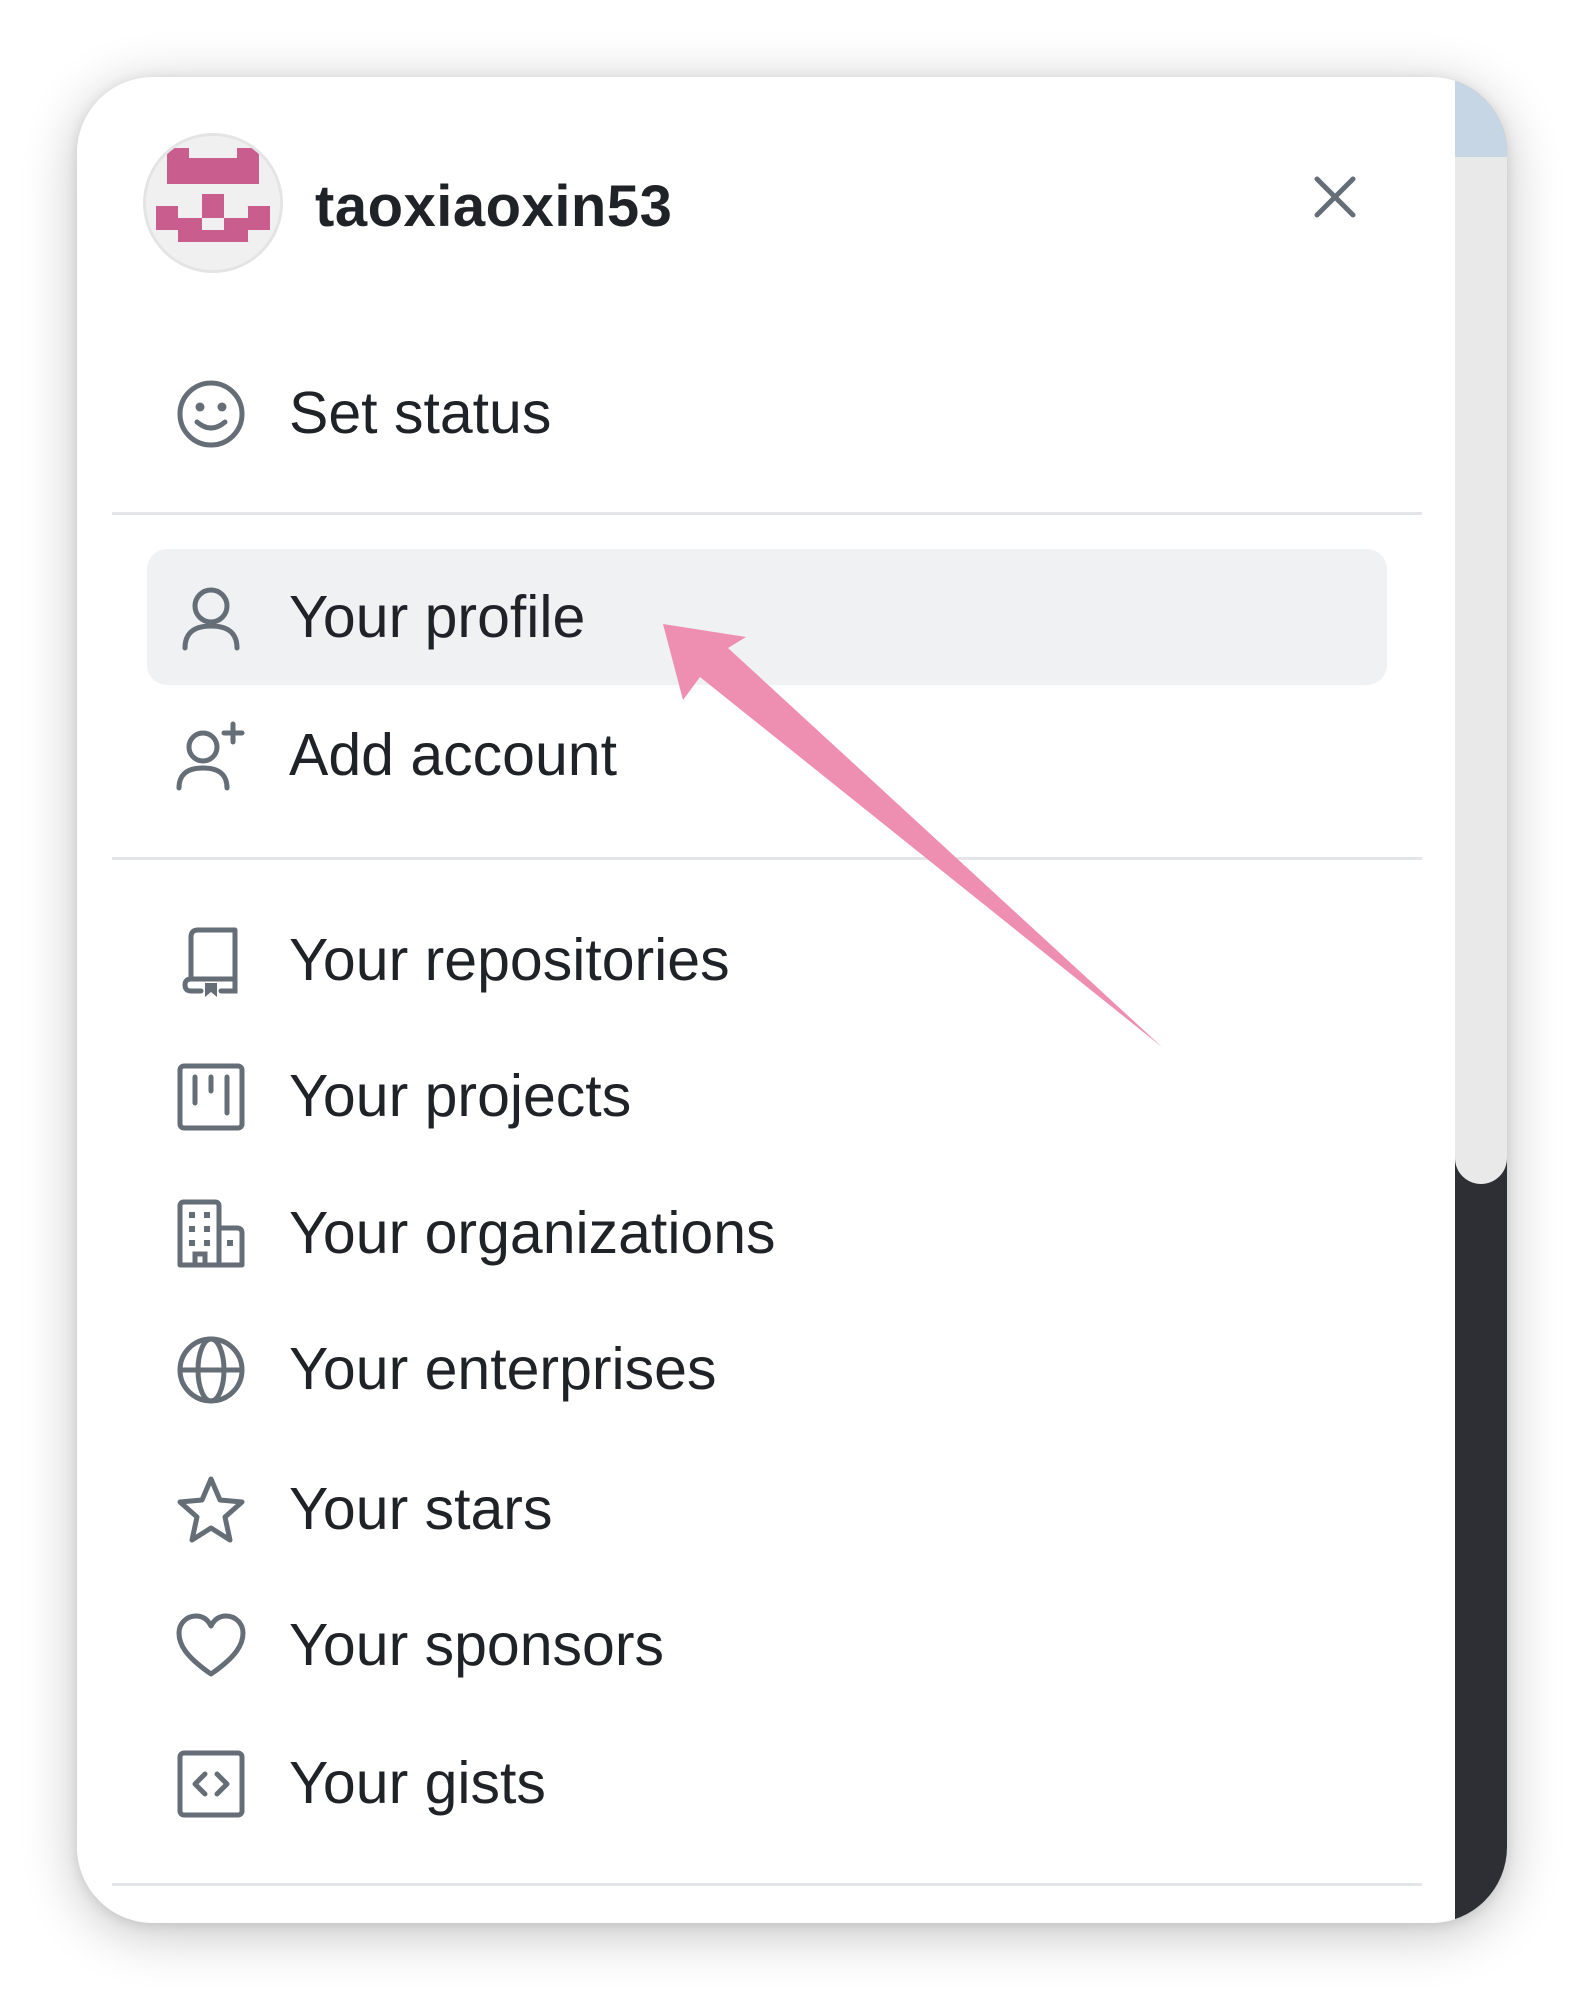 The width and height of the screenshot is (1583, 2000). Describe the element at coordinates (453, 755) in the screenshot. I see `menu-item-label: Add account` at that location.